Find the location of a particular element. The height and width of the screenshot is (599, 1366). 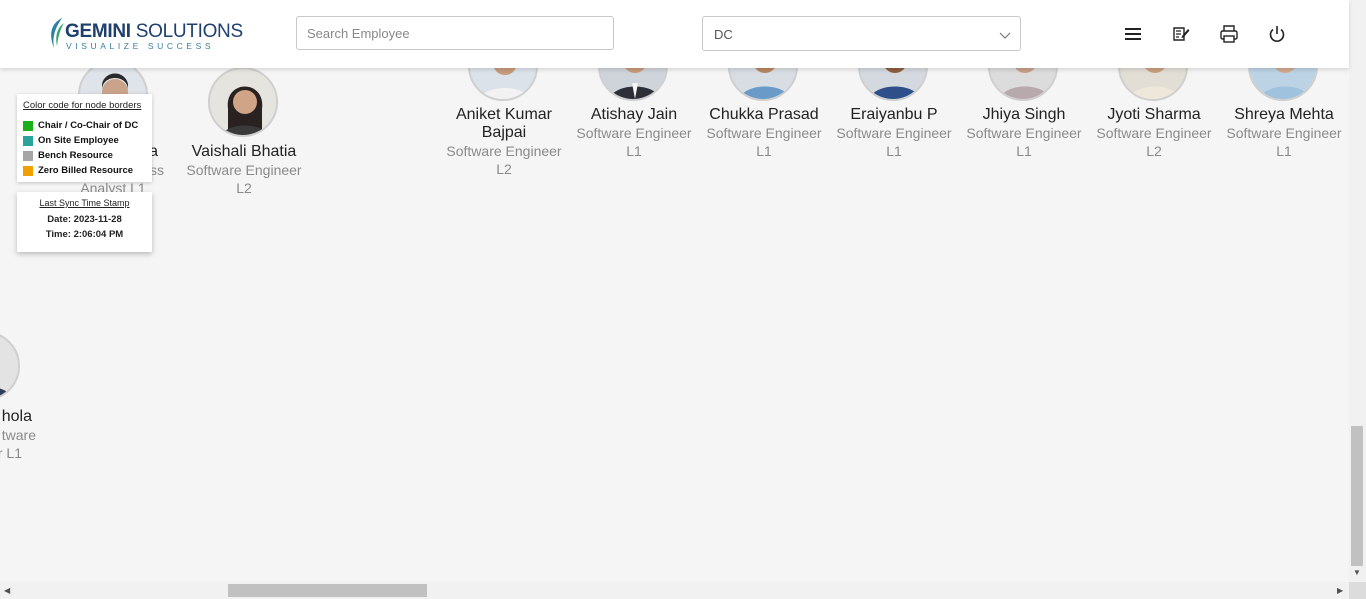

power-icon is located at coordinates (1277, 34).